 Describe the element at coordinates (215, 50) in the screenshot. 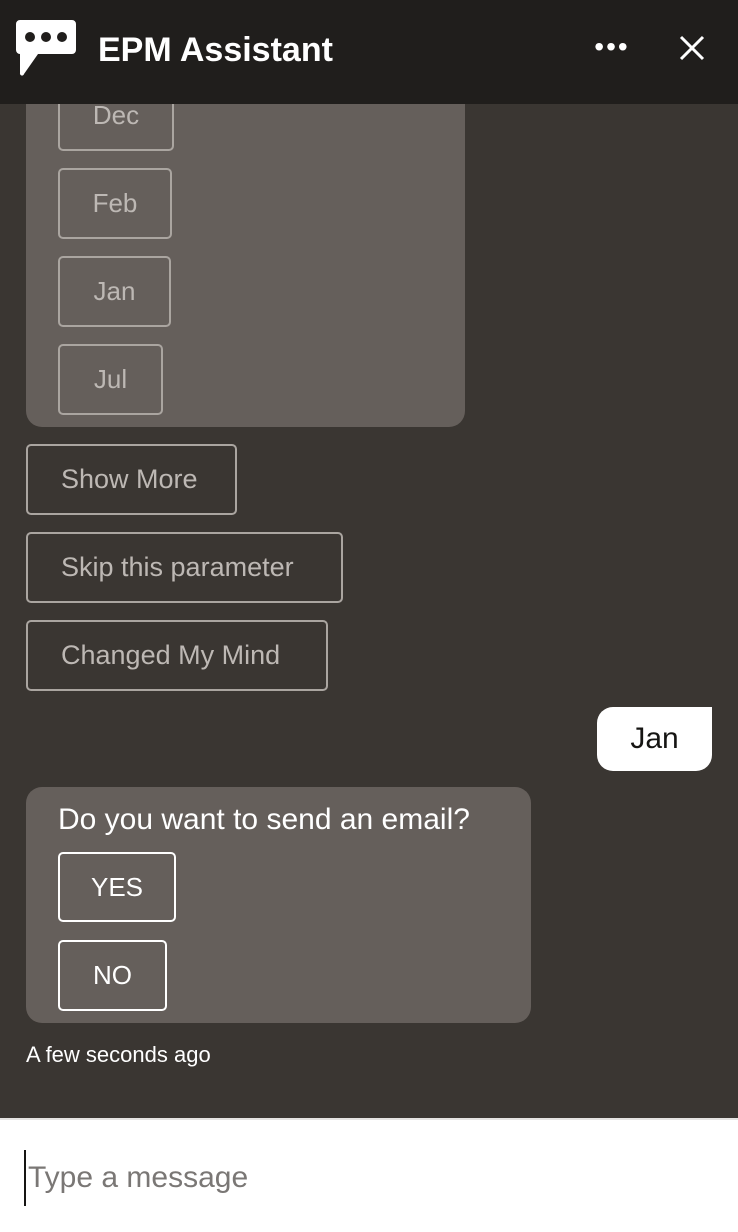

I see `app-title: EPM Assistant` at that location.